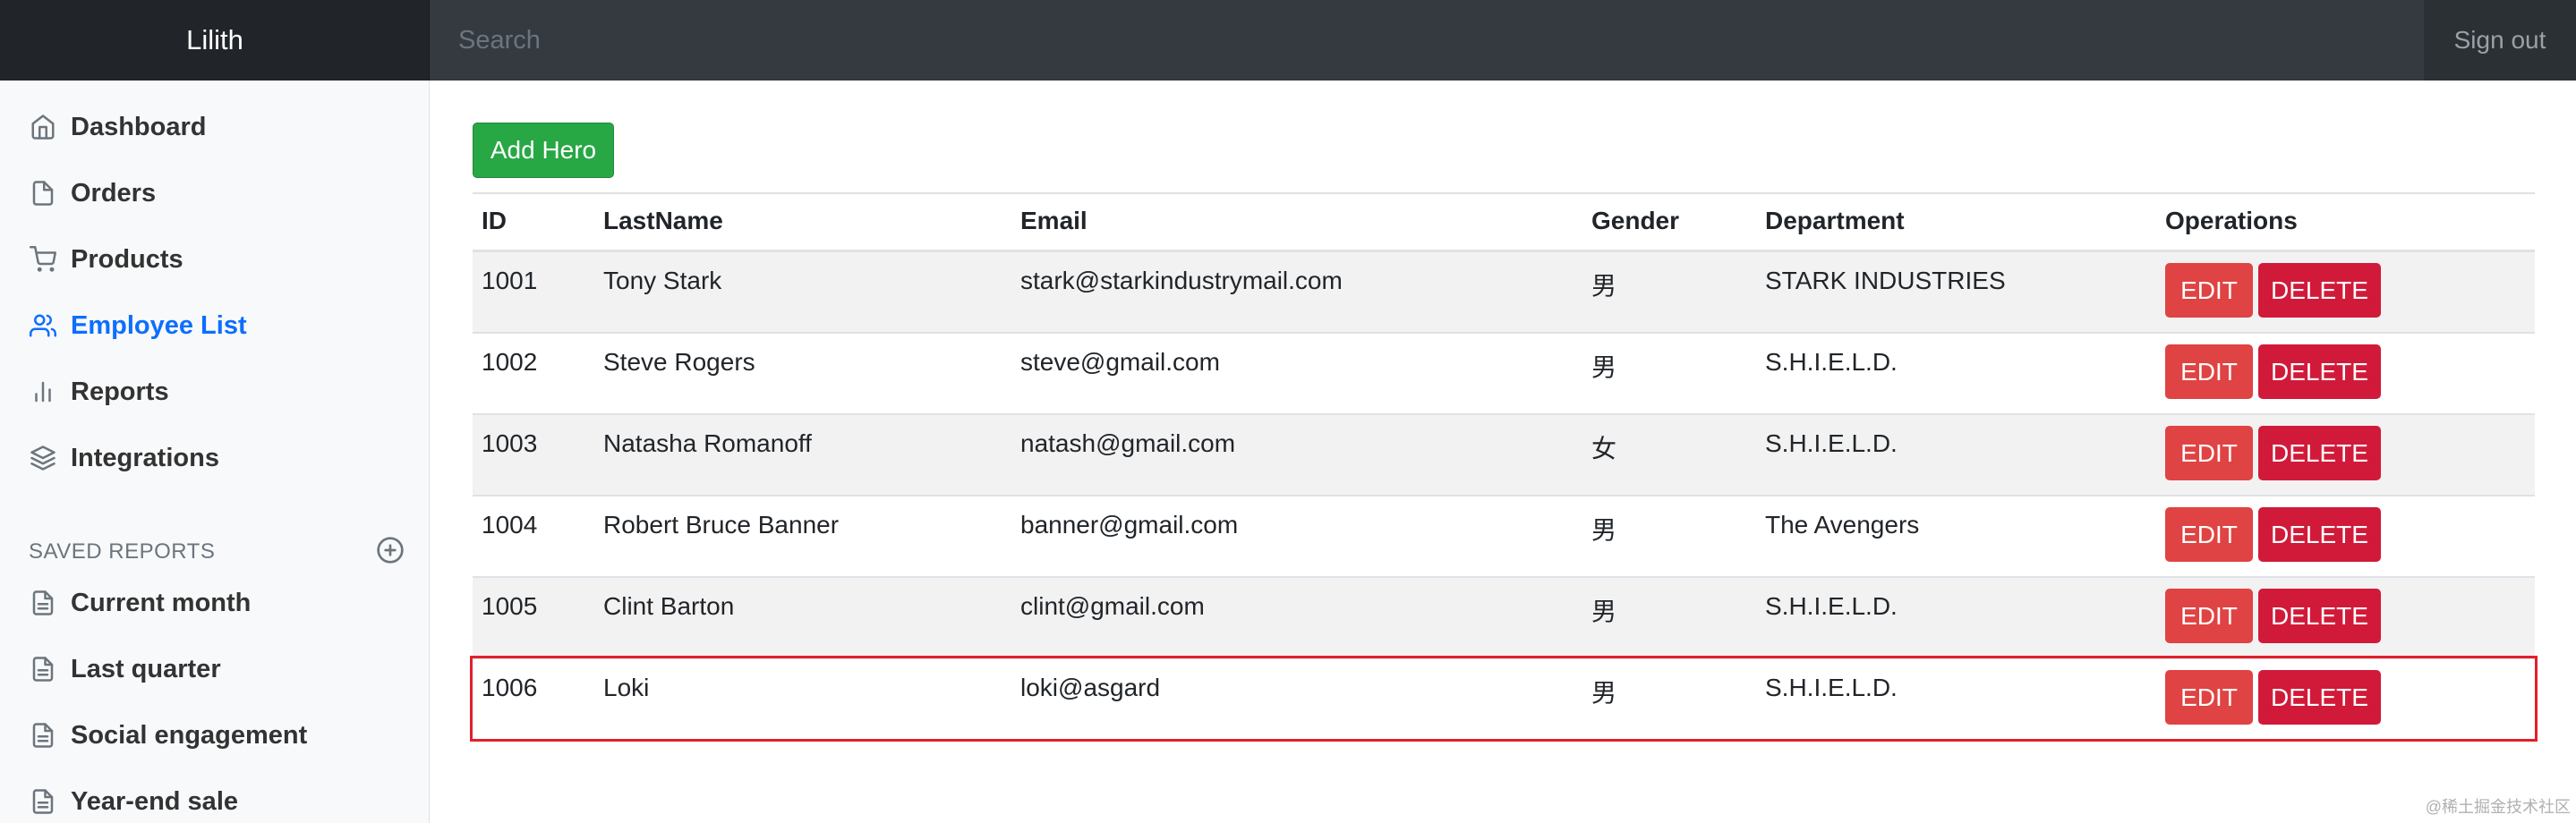 The height and width of the screenshot is (823, 2576). I want to click on cell-department: STARK INDUSTRIES, so click(1956, 291).